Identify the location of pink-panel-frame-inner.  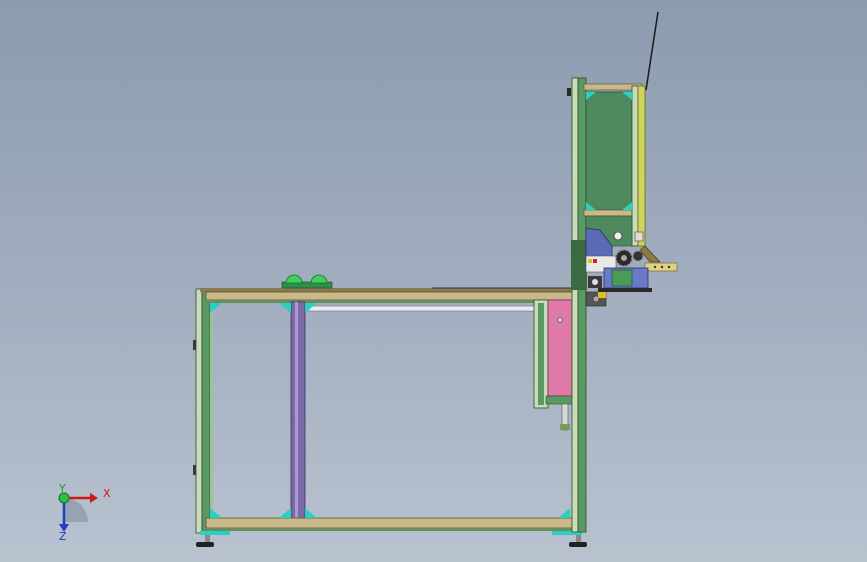
(541, 354).